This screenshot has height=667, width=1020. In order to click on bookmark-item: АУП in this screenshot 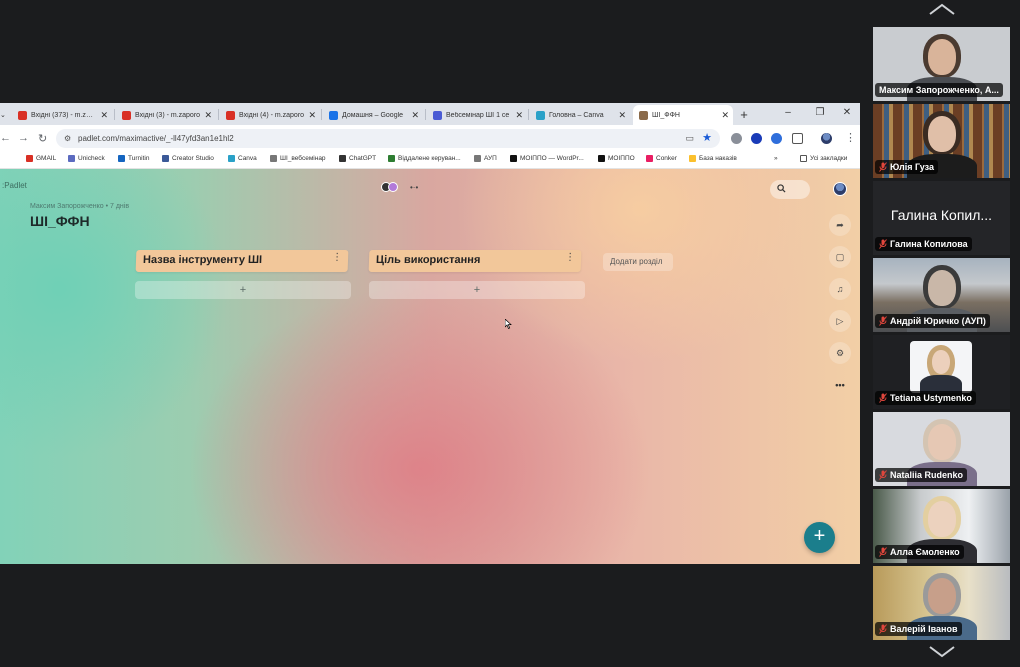, I will do `click(485, 158)`.